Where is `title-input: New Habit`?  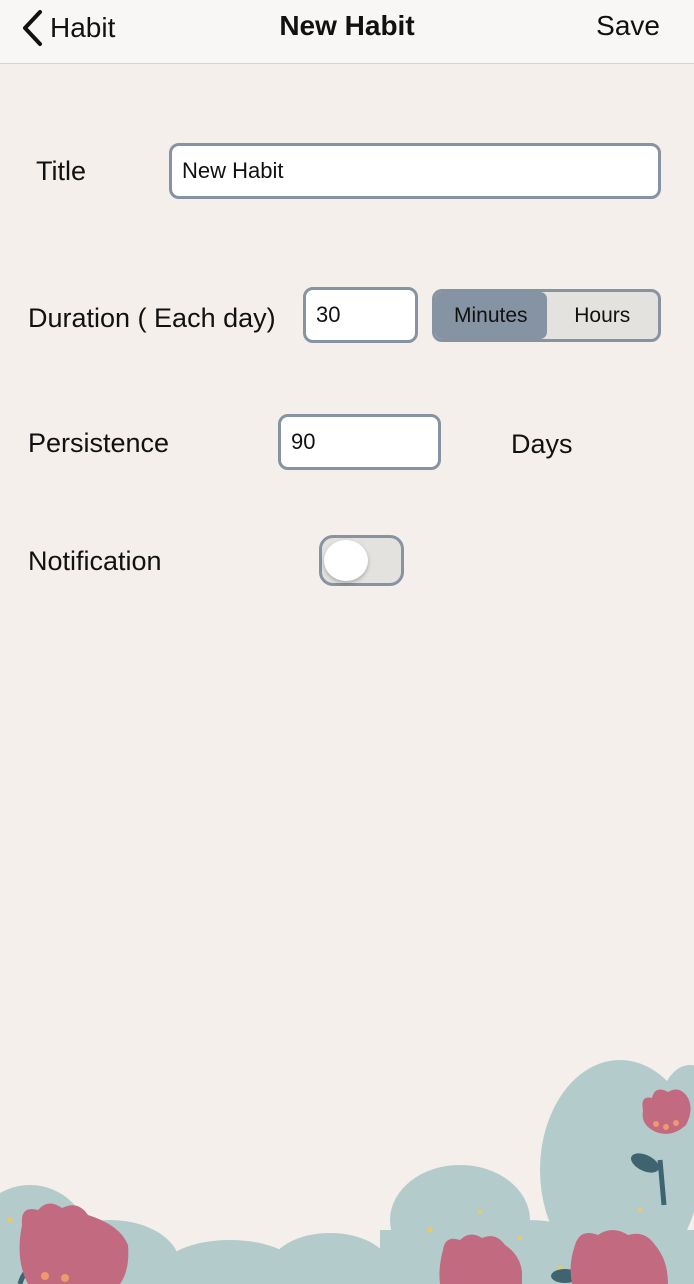 title-input: New Habit is located at coordinates (415, 171).